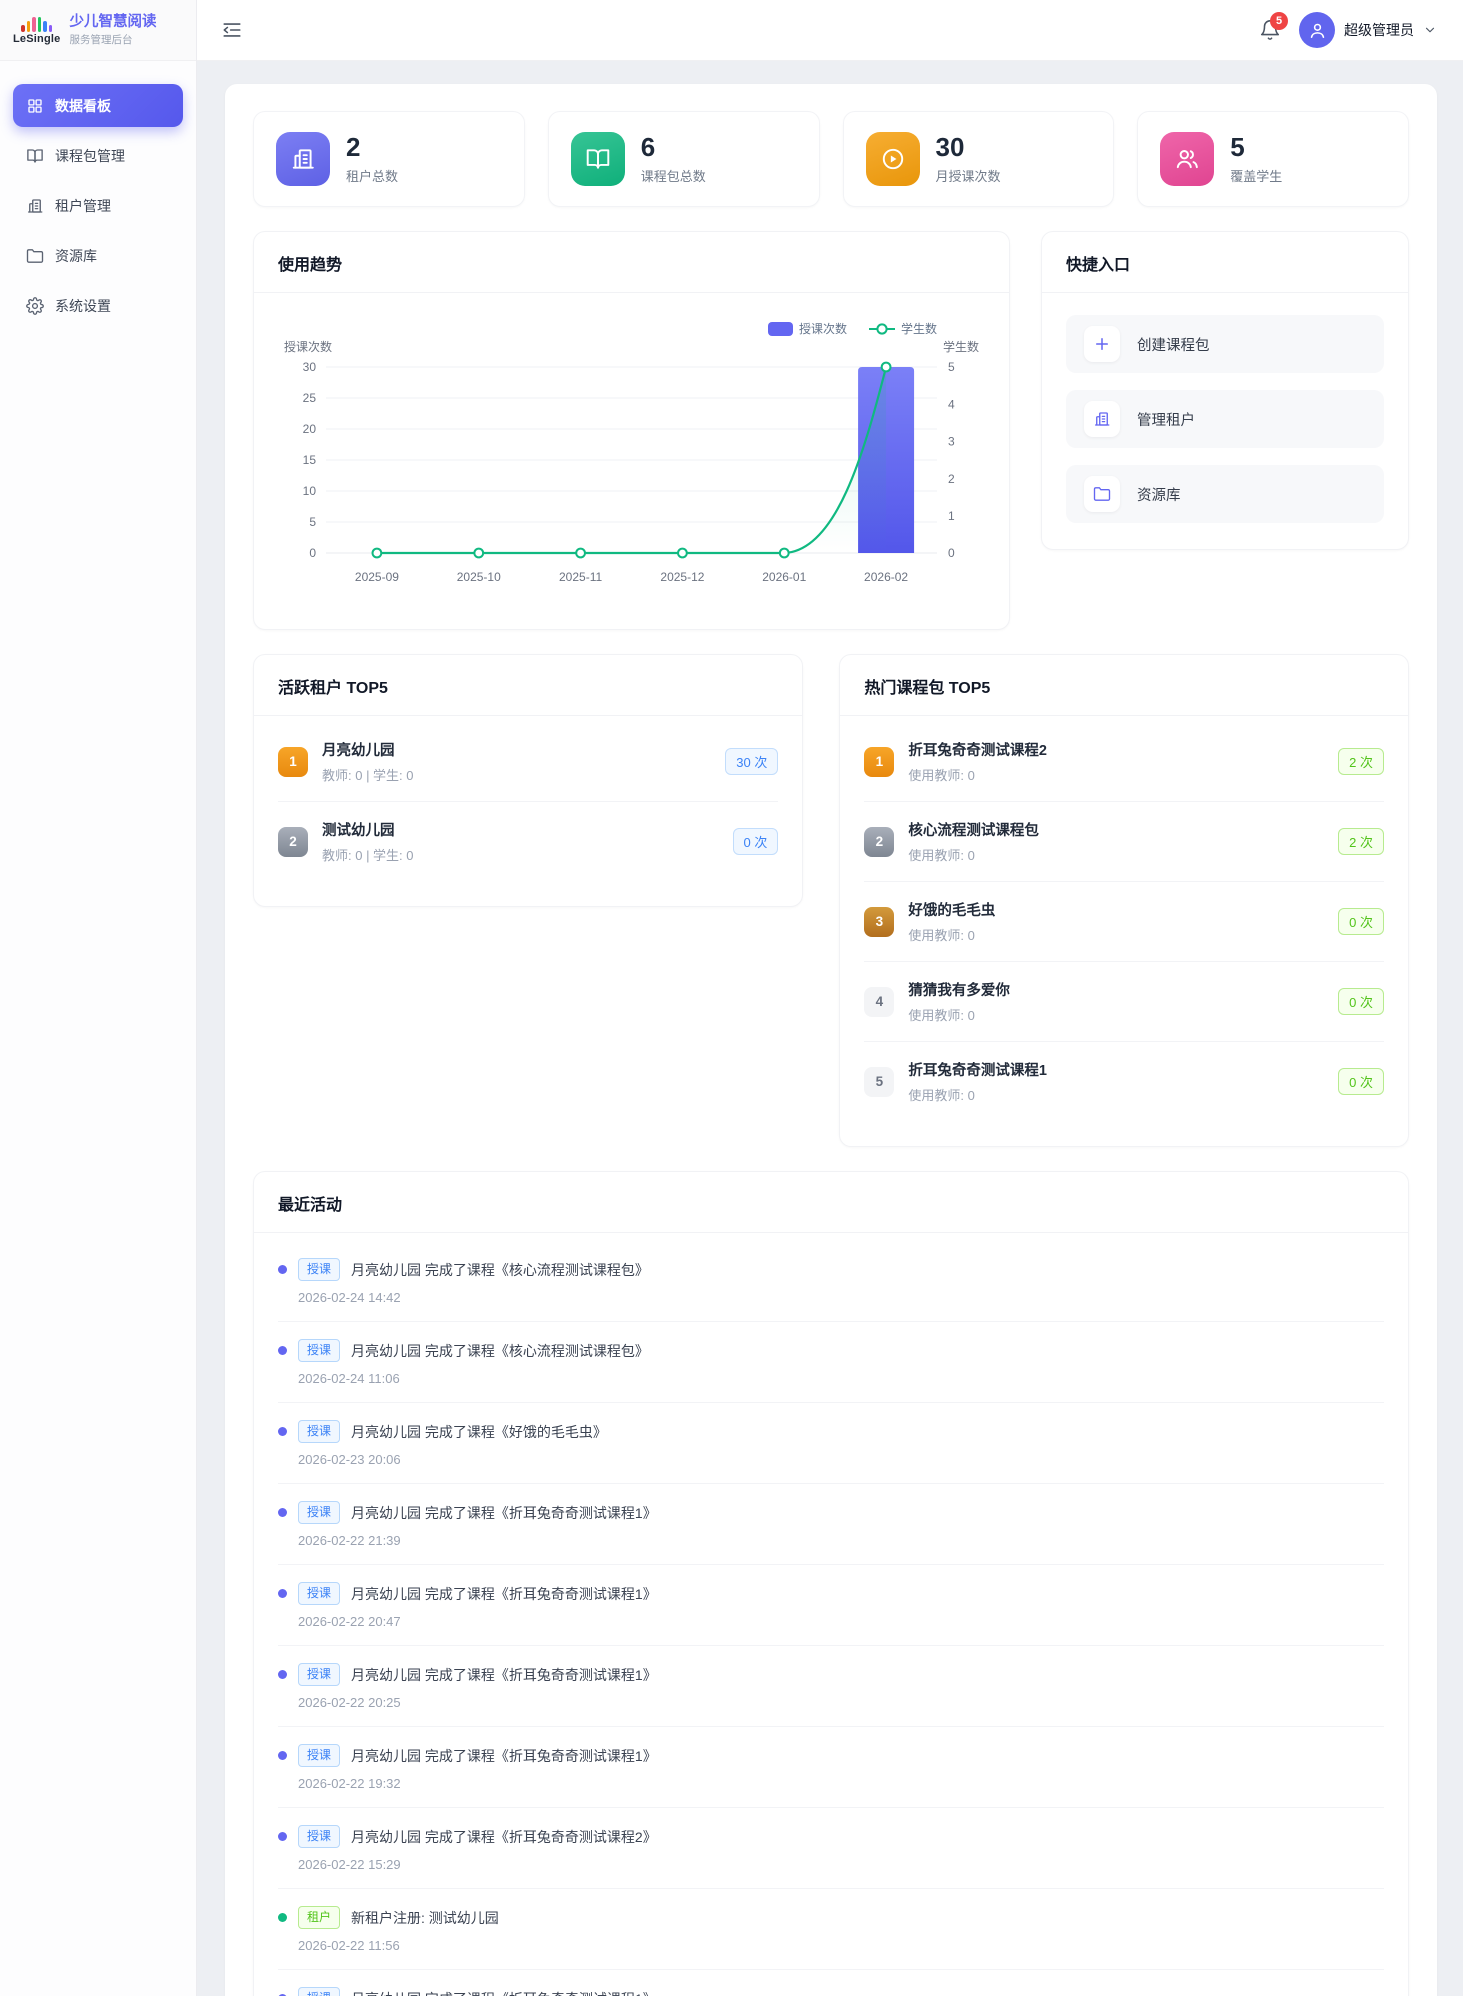  Describe the element at coordinates (951, 479) in the screenshot. I see `svg-text: 2` at that location.